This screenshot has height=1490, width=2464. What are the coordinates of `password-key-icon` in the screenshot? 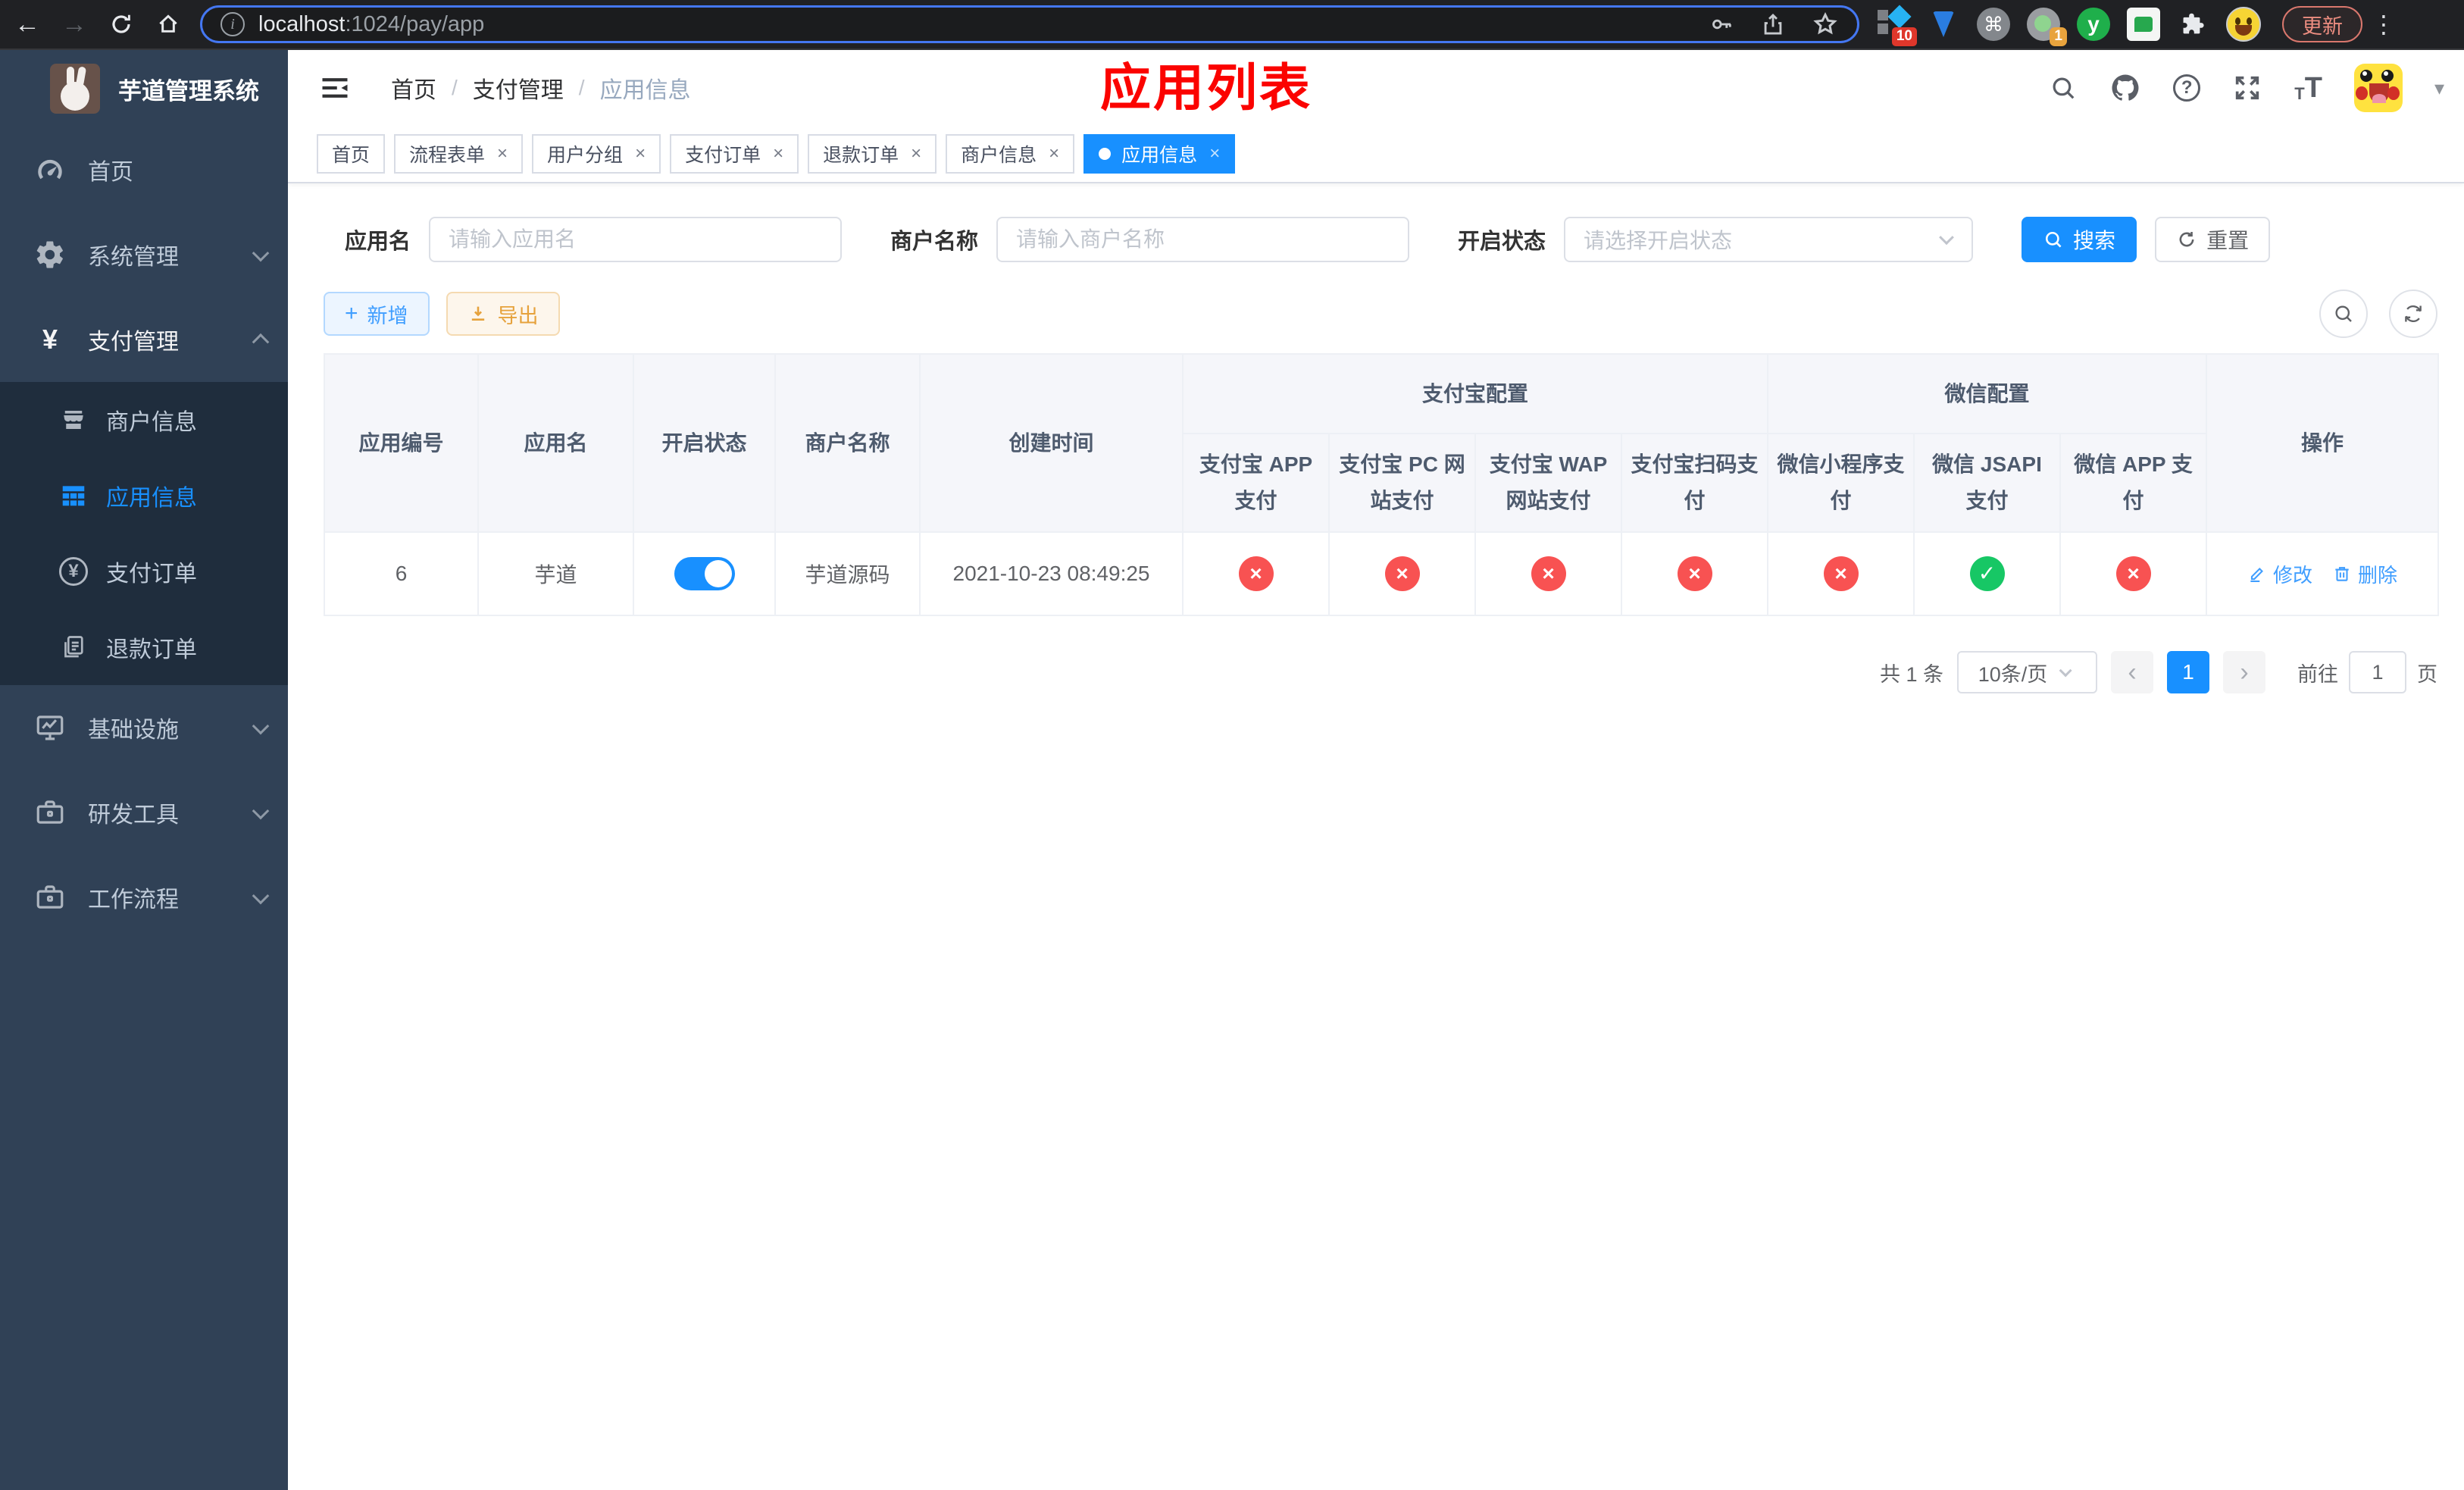 It's located at (1721, 24).